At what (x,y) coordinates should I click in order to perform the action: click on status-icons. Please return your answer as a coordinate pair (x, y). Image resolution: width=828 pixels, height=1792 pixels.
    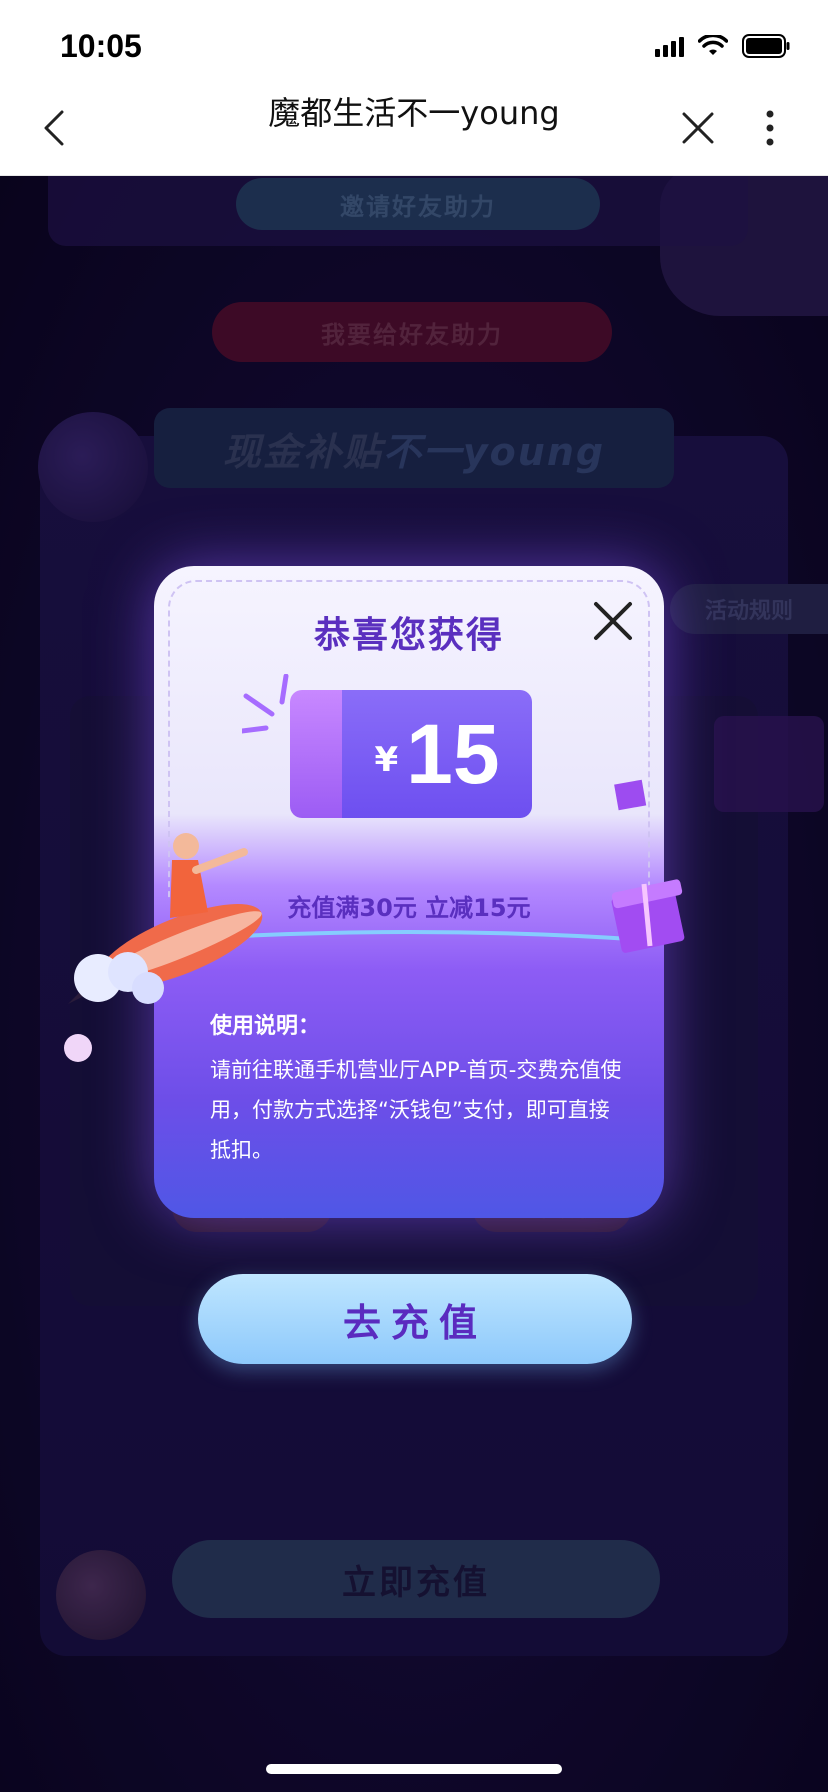
    Looking at the image, I should click on (722, 46).